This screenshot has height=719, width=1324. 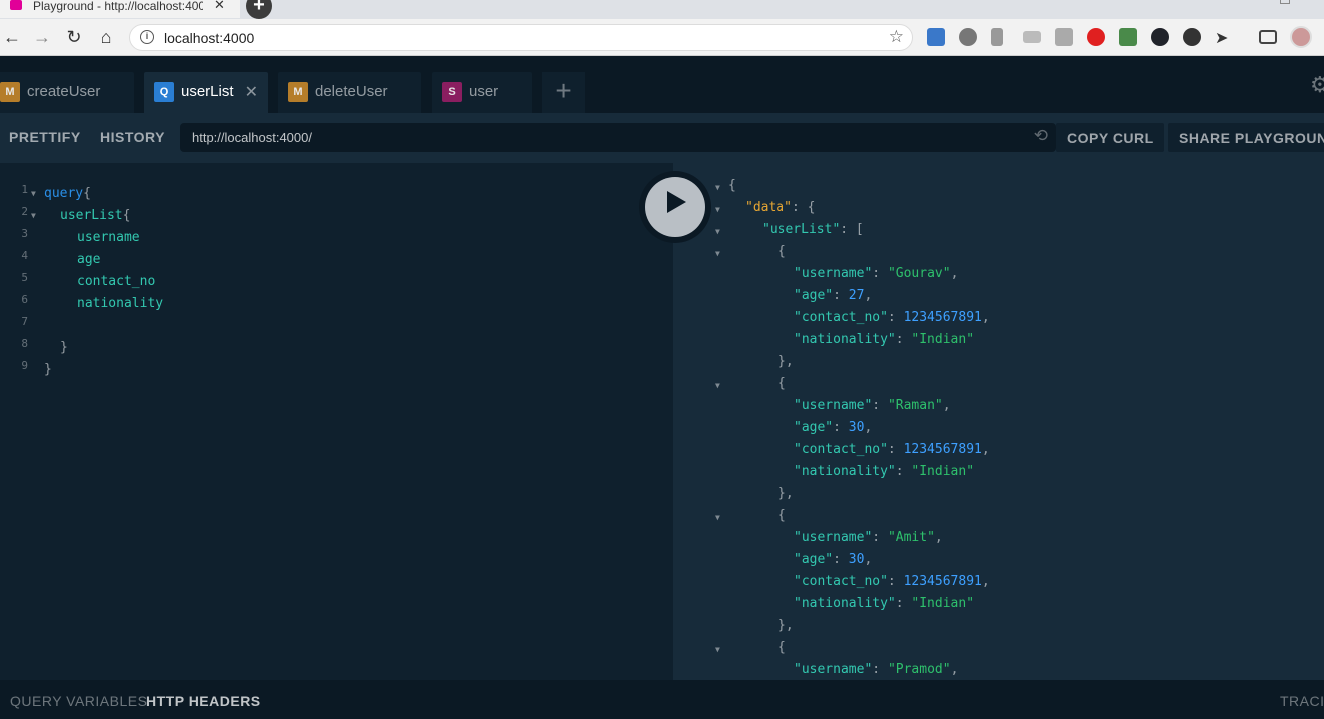 What do you see at coordinates (1032, 37) in the screenshot?
I see `extension-card-icon` at bounding box center [1032, 37].